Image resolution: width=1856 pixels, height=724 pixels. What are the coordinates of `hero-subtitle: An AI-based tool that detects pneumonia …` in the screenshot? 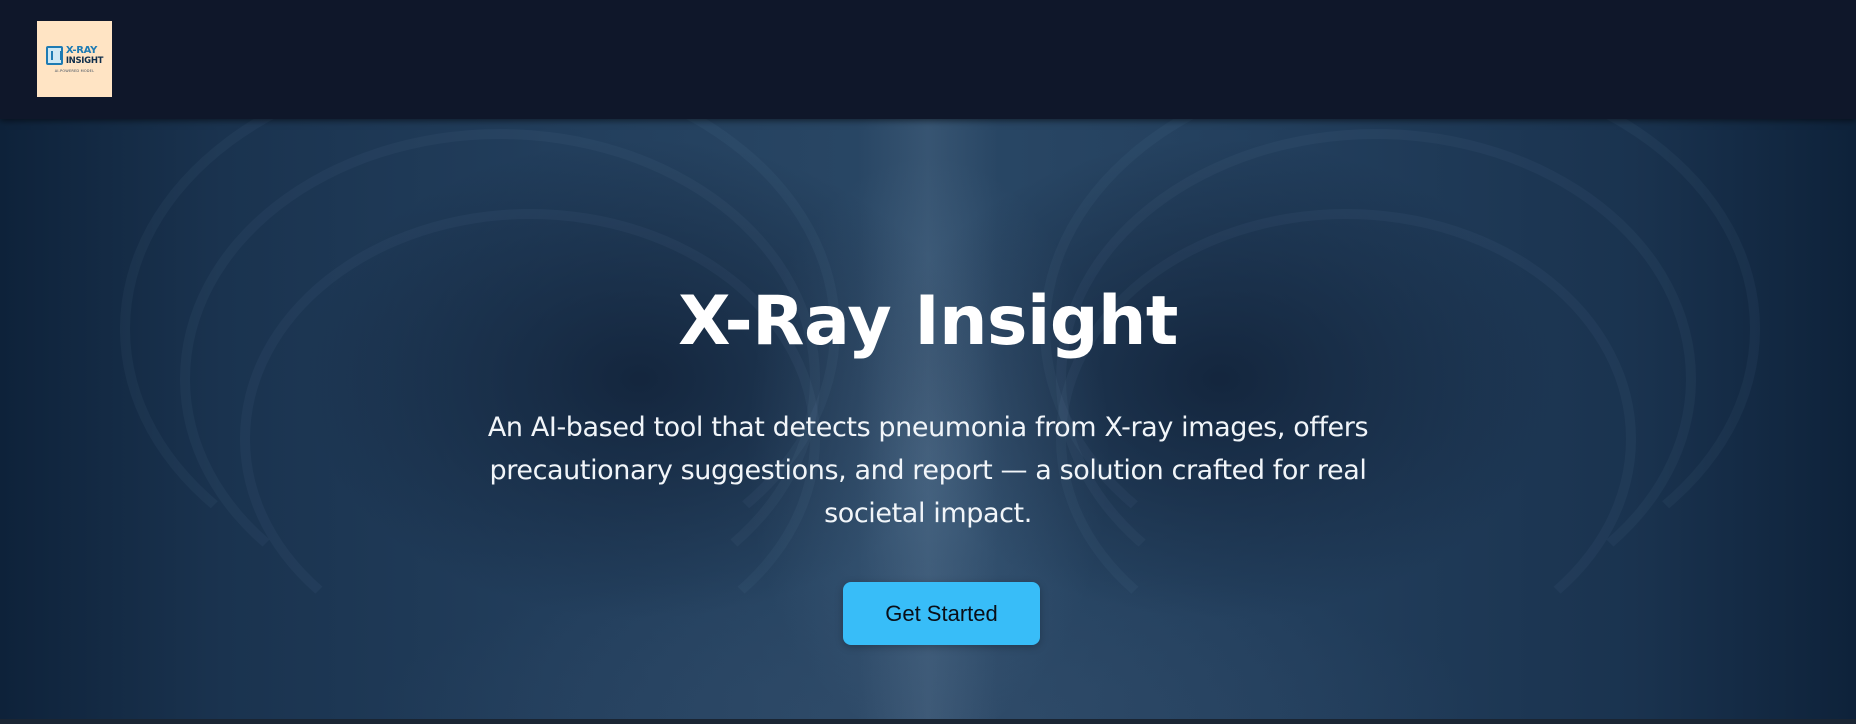 It's located at (928, 470).